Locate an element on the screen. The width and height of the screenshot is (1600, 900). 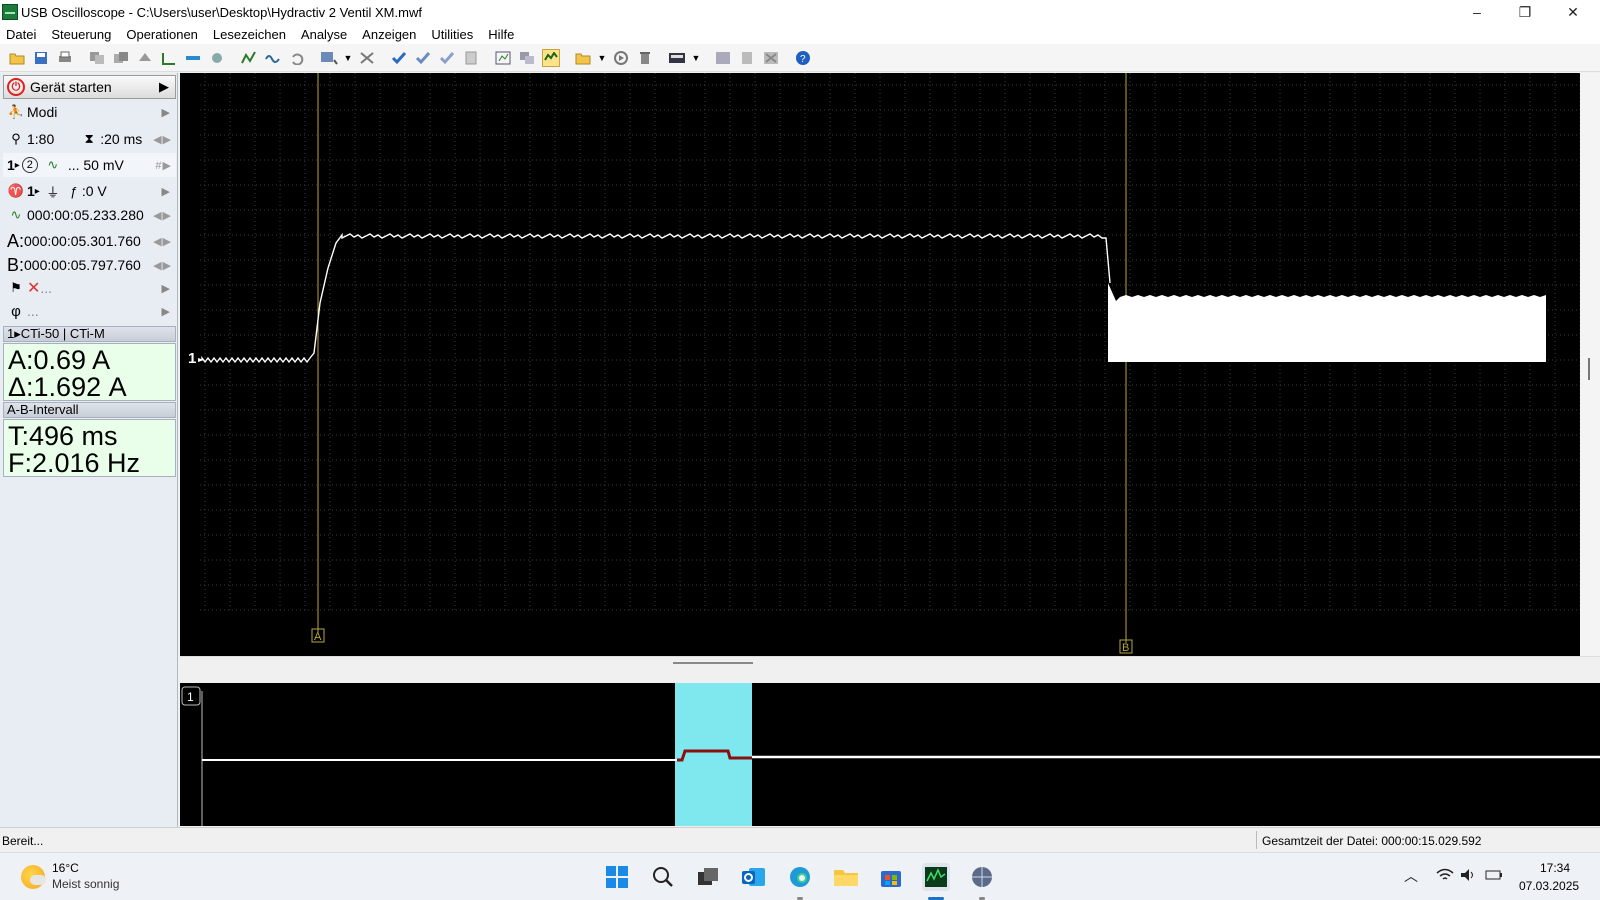
close-button: ✕ is located at coordinates (1573, 12).